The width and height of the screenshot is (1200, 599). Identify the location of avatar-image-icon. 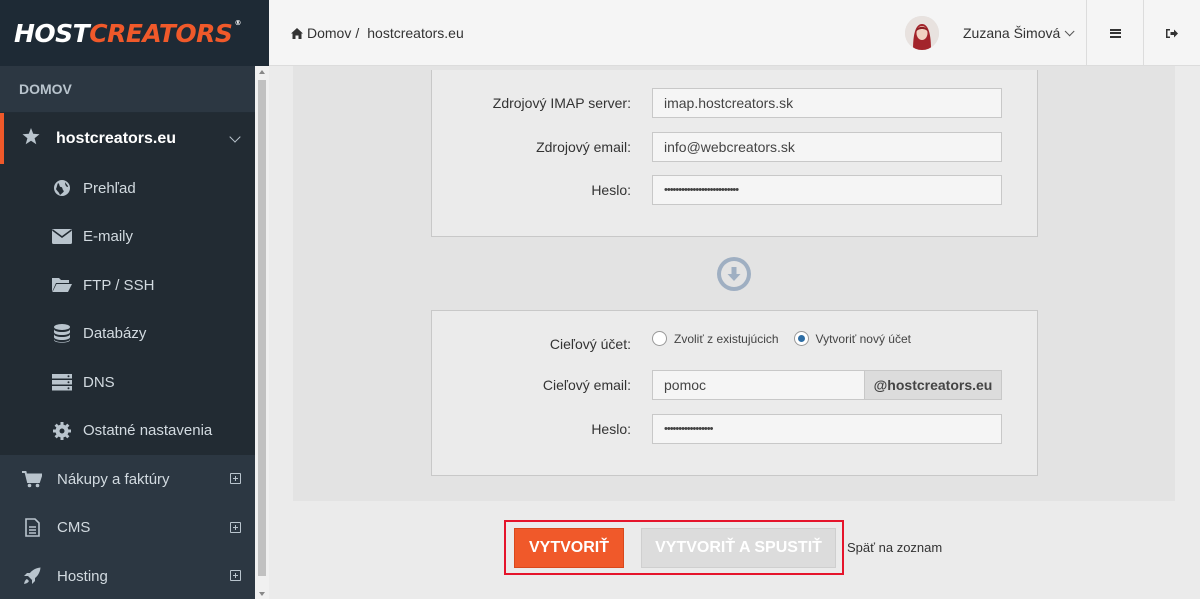
(922, 33).